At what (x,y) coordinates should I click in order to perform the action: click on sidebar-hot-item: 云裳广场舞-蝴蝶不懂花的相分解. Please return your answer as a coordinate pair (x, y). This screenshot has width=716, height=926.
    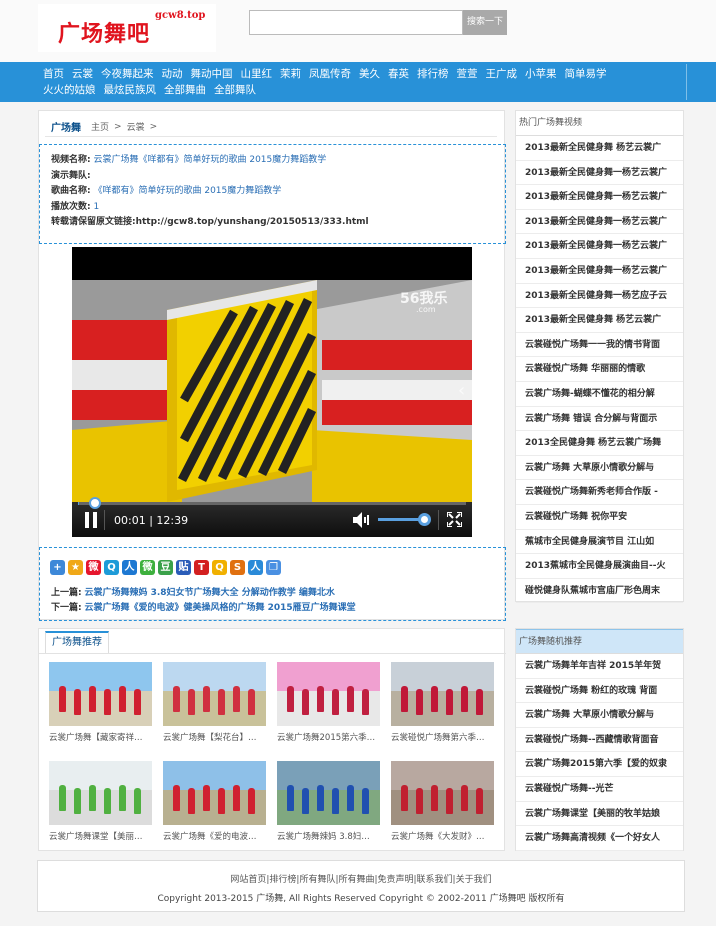
    Looking at the image, I should click on (599, 394).